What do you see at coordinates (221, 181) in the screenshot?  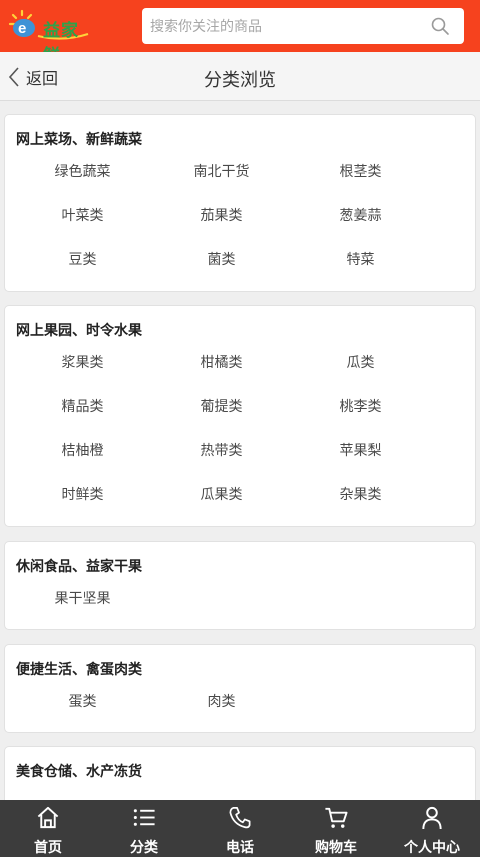 I see `category-item: 南北干货` at bounding box center [221, 181].